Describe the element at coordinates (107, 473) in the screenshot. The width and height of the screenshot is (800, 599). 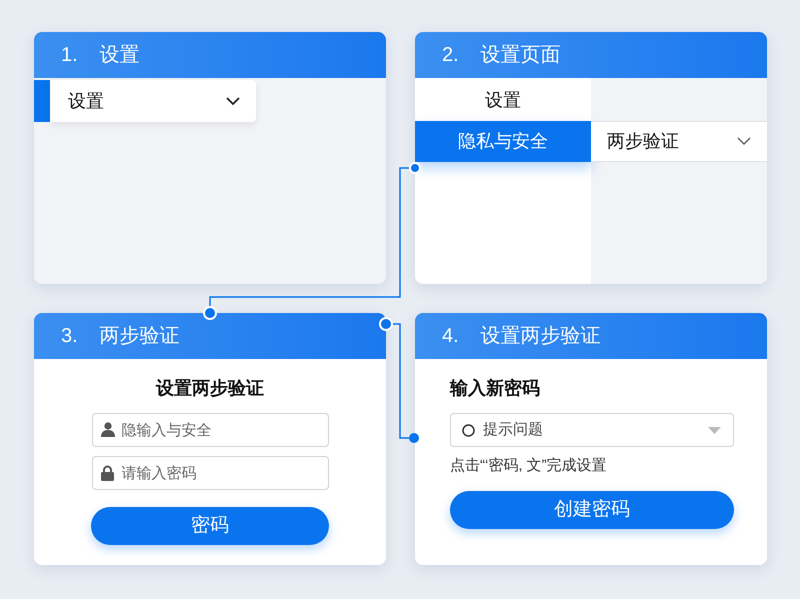
I see `lock-icon` at that location.